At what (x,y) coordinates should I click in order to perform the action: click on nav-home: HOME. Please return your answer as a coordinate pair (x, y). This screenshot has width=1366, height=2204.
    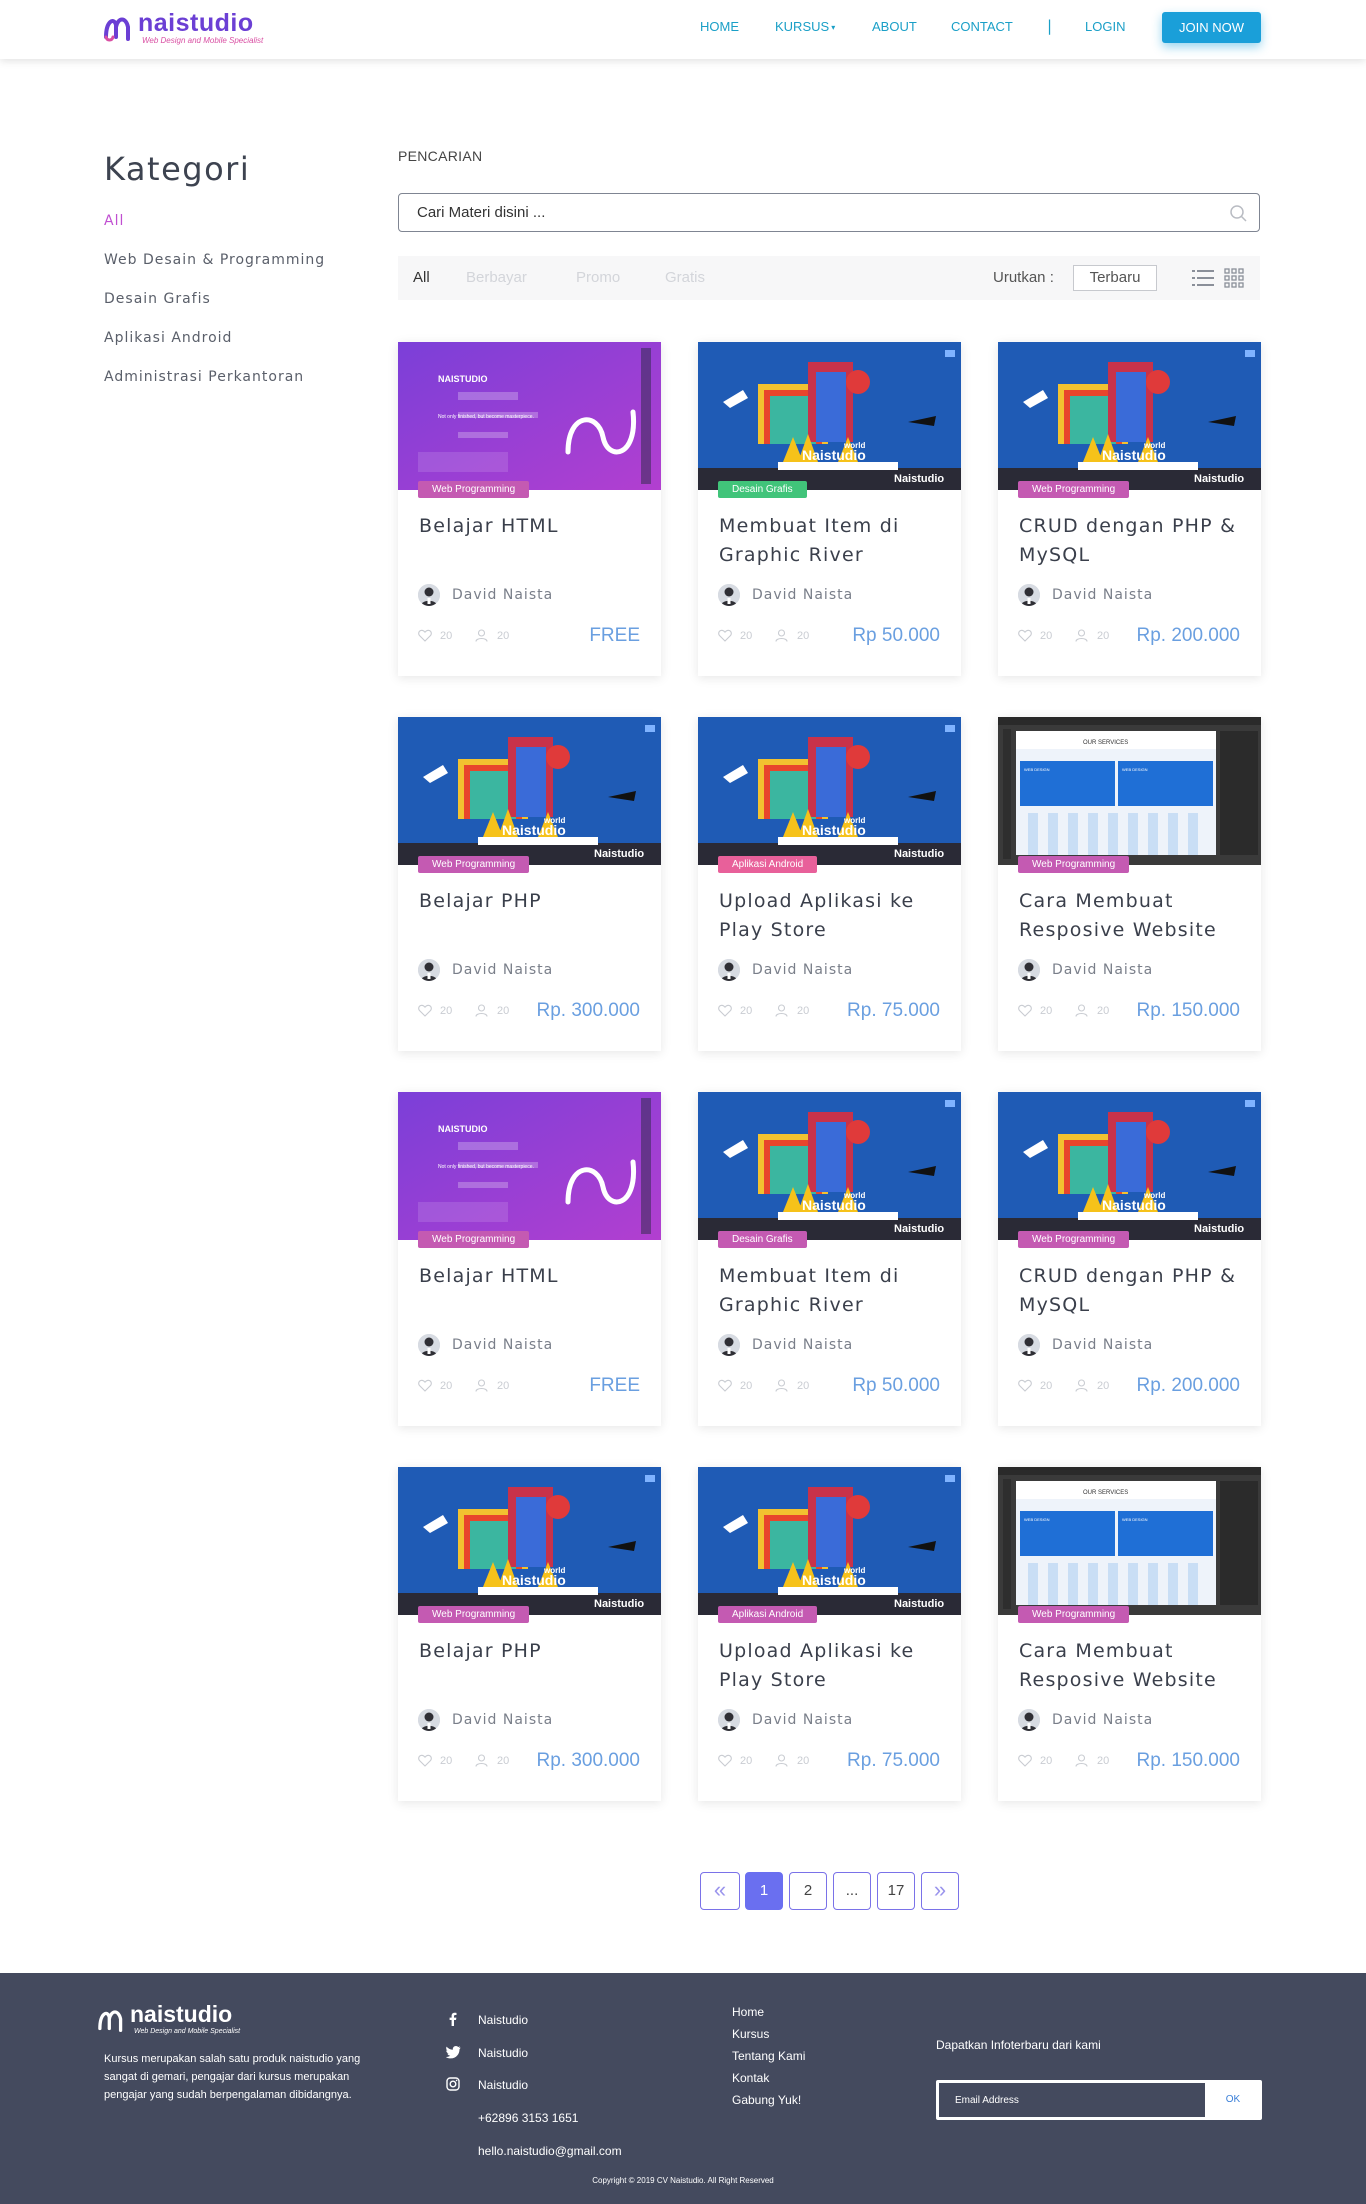
    Looking at the image, I should click on (719, 26).